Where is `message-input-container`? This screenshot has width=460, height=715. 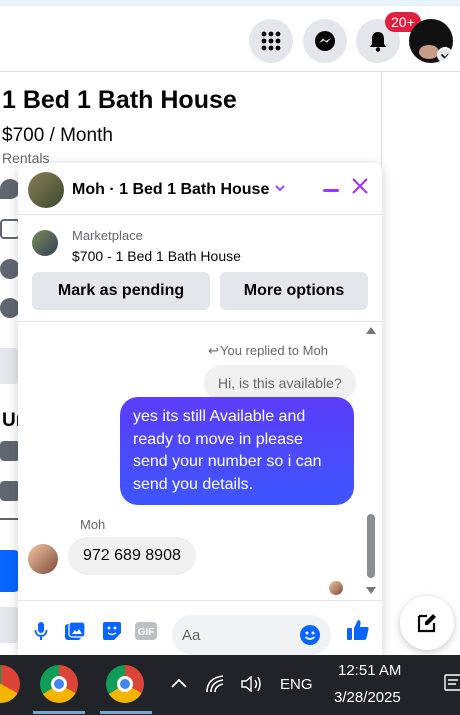
message-input-container is located at coordinates (251, 635).